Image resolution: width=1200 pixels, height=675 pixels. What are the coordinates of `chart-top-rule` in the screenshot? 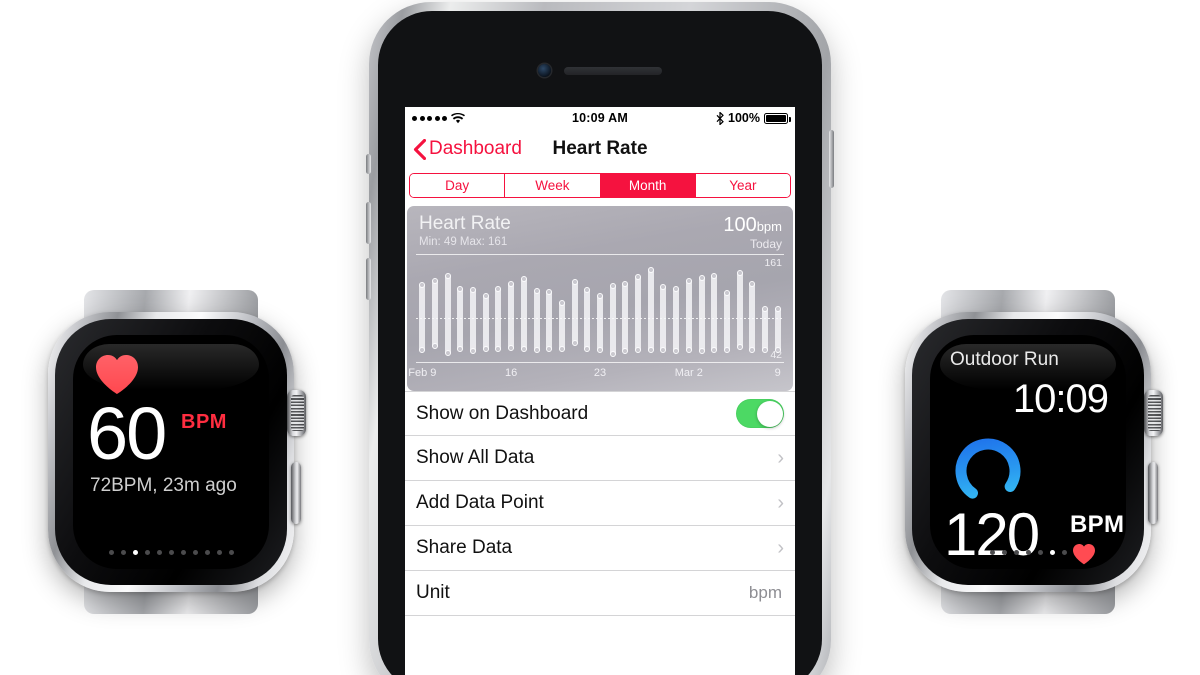 It's located at (600, 254).